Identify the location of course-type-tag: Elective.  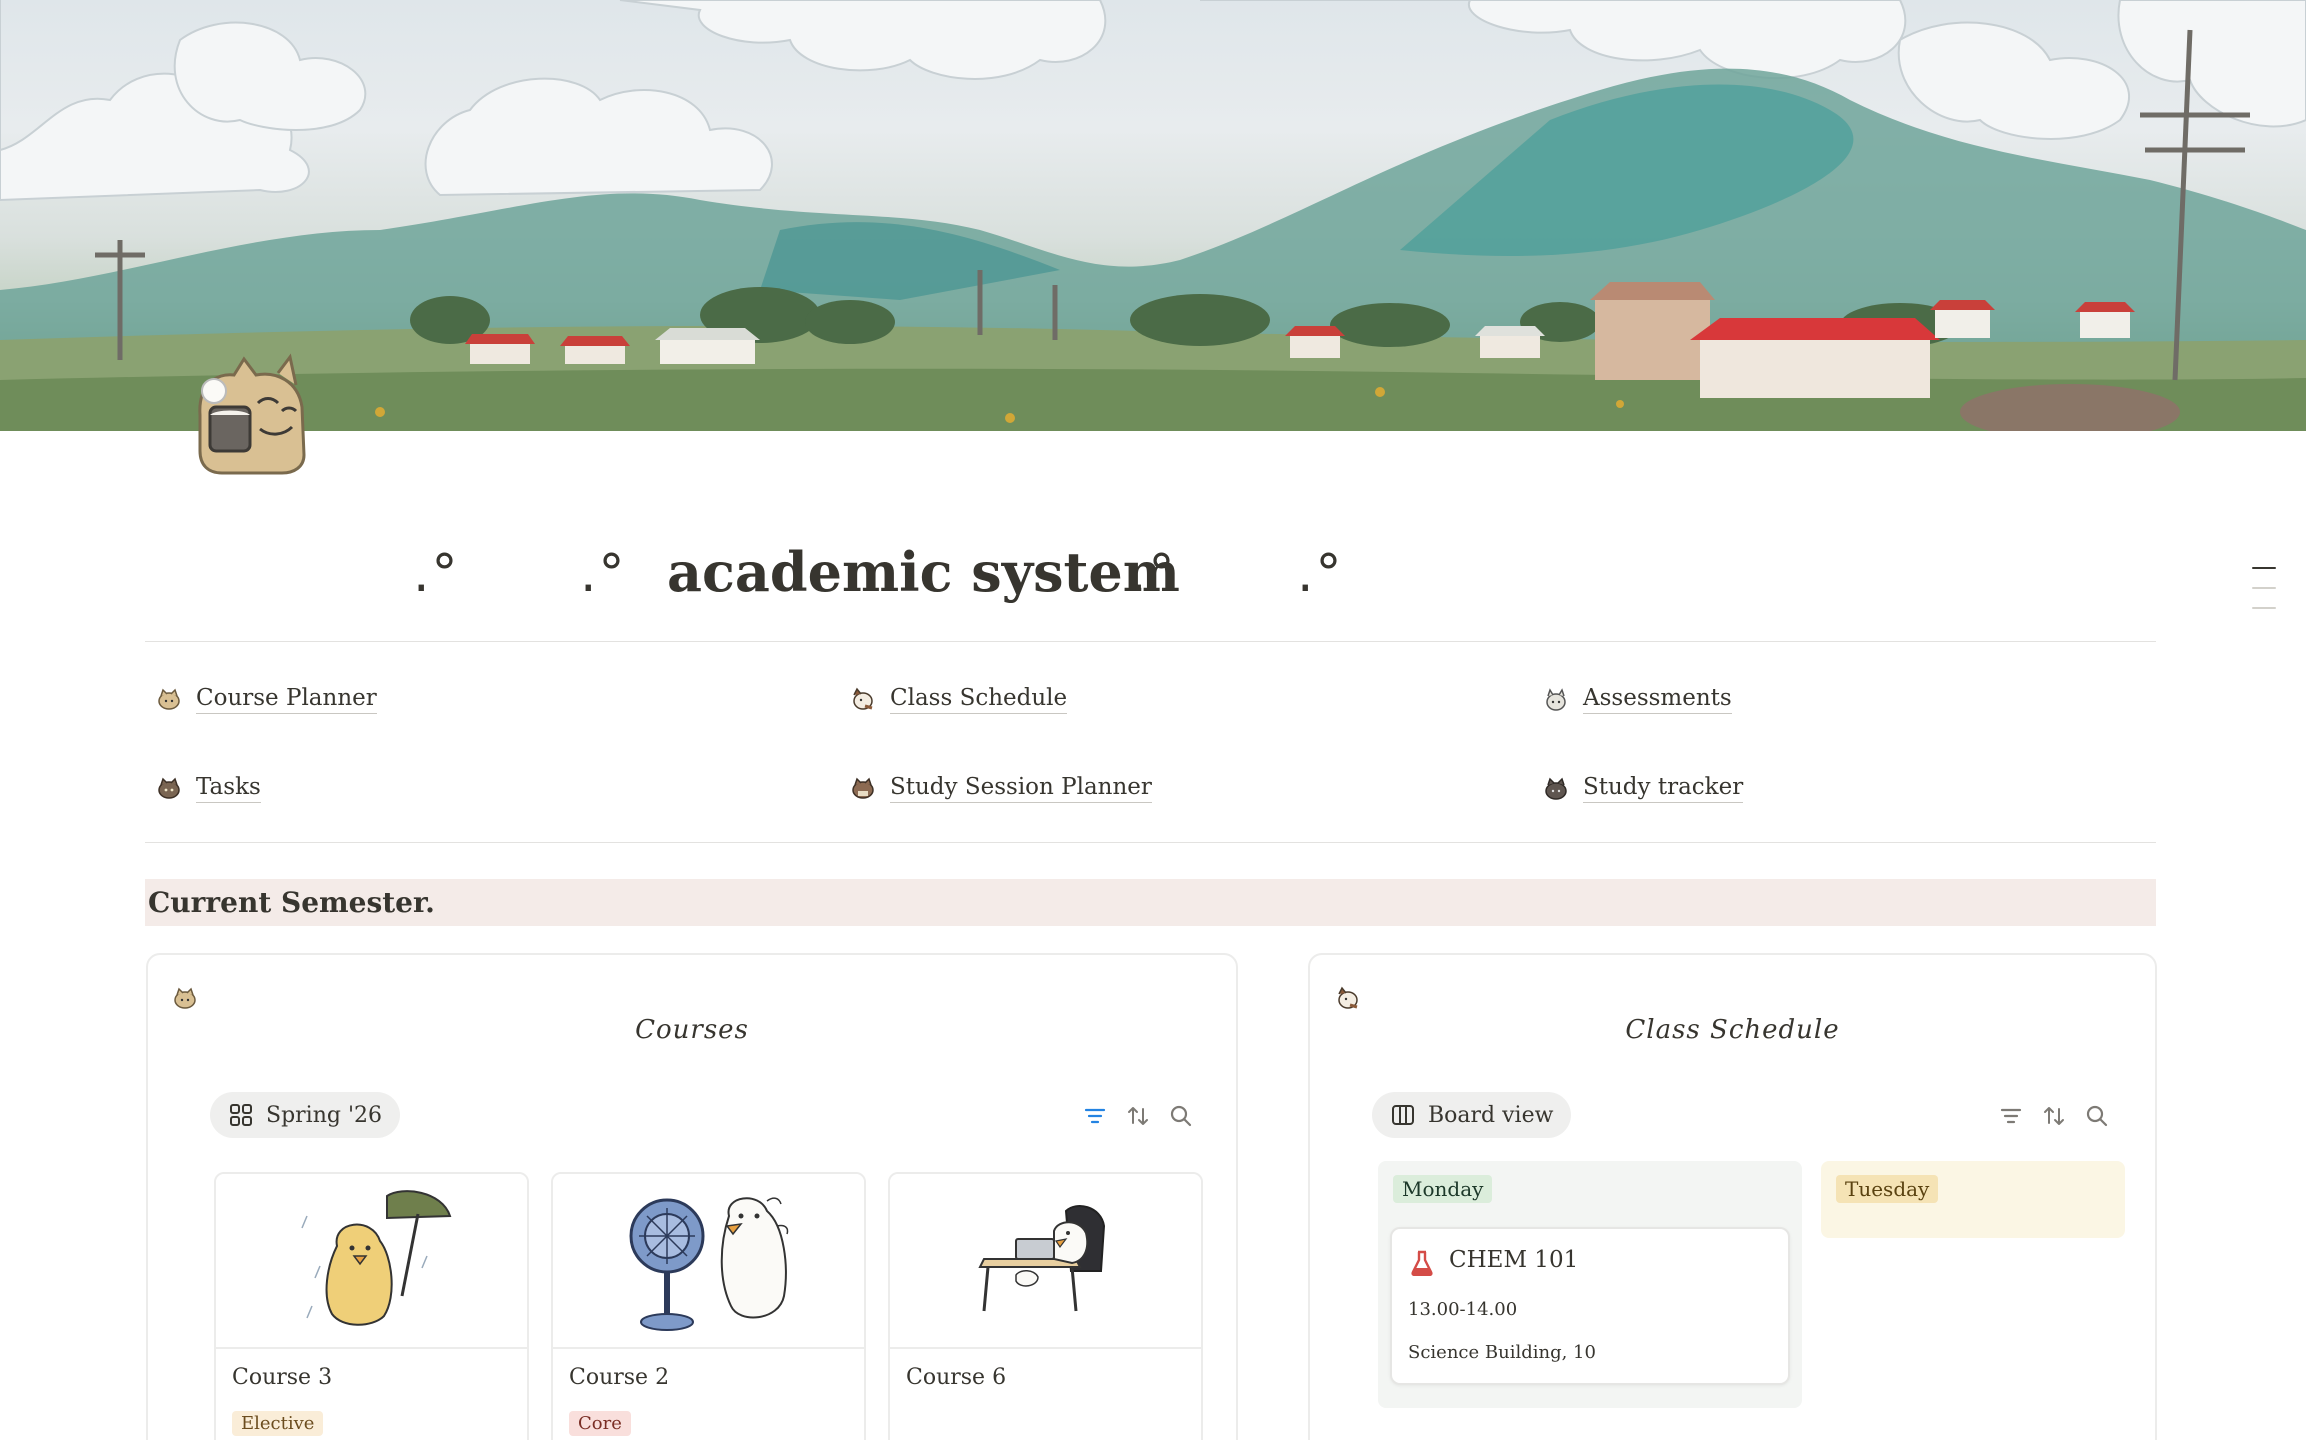
(278, 1423).